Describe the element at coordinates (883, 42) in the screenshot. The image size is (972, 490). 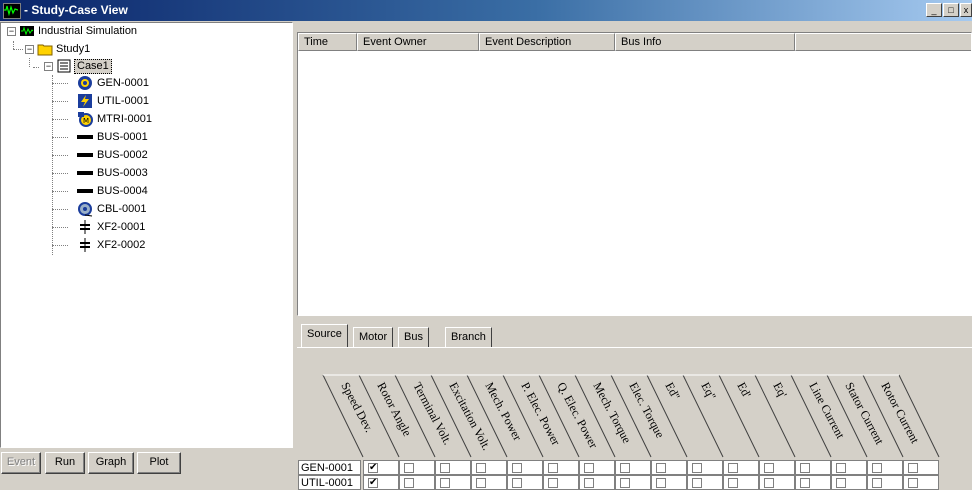
I see `column-header-blank` at that location.